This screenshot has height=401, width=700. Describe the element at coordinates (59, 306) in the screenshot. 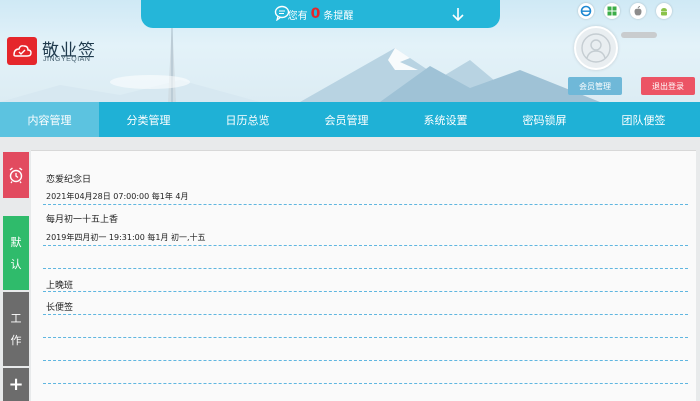

I see `note-4-title: 长便签` at that location.